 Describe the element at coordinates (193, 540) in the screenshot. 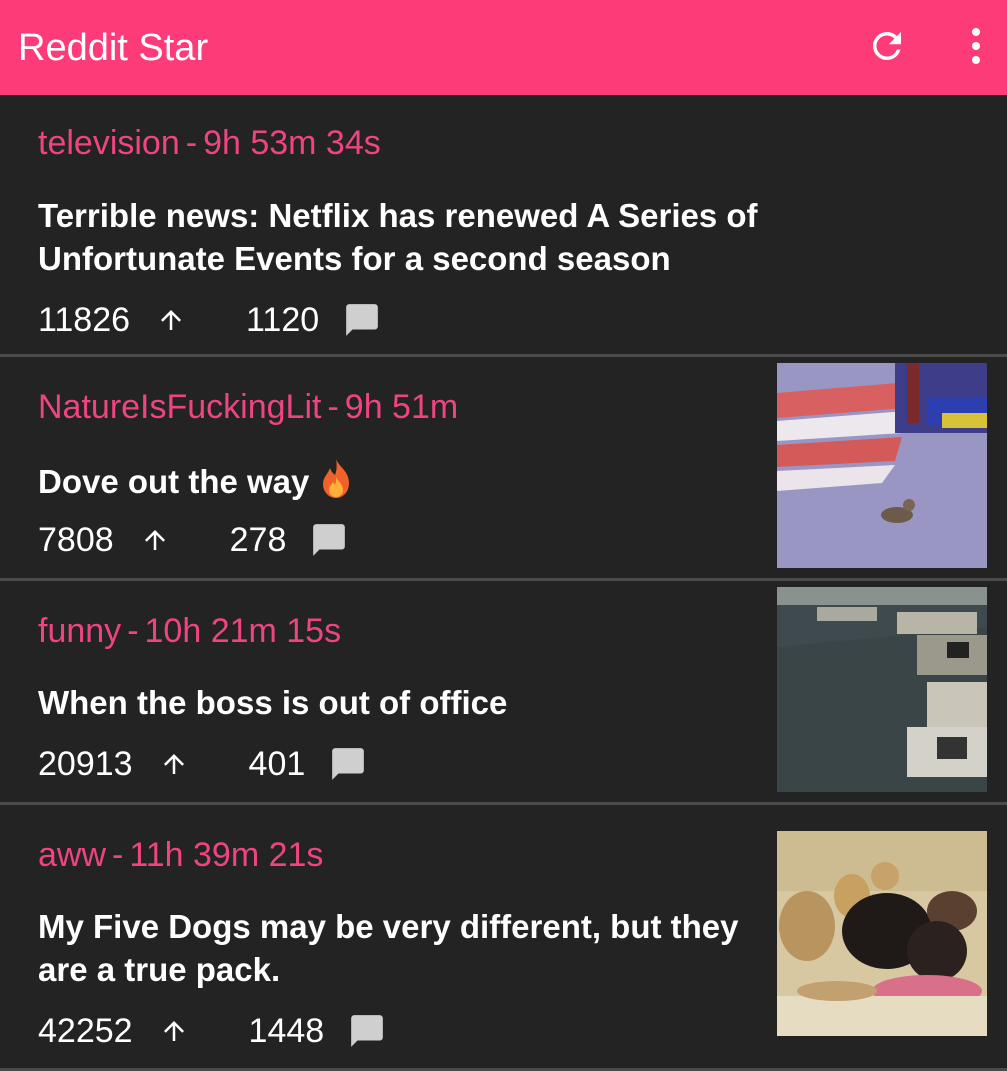

I see `post-stats: 7808 278` at that location.